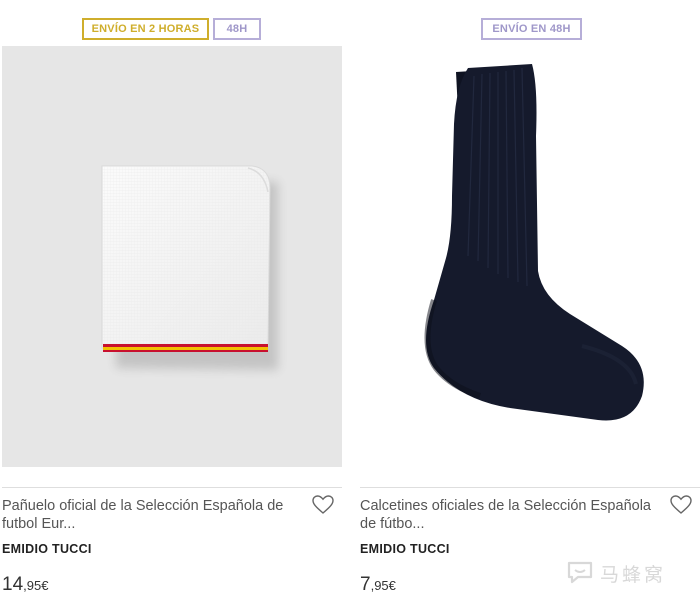 The image size is (700, 604). Describe the element at coordinates (365, 584) in the screenshot. I see `price-integer: 7` at that location.